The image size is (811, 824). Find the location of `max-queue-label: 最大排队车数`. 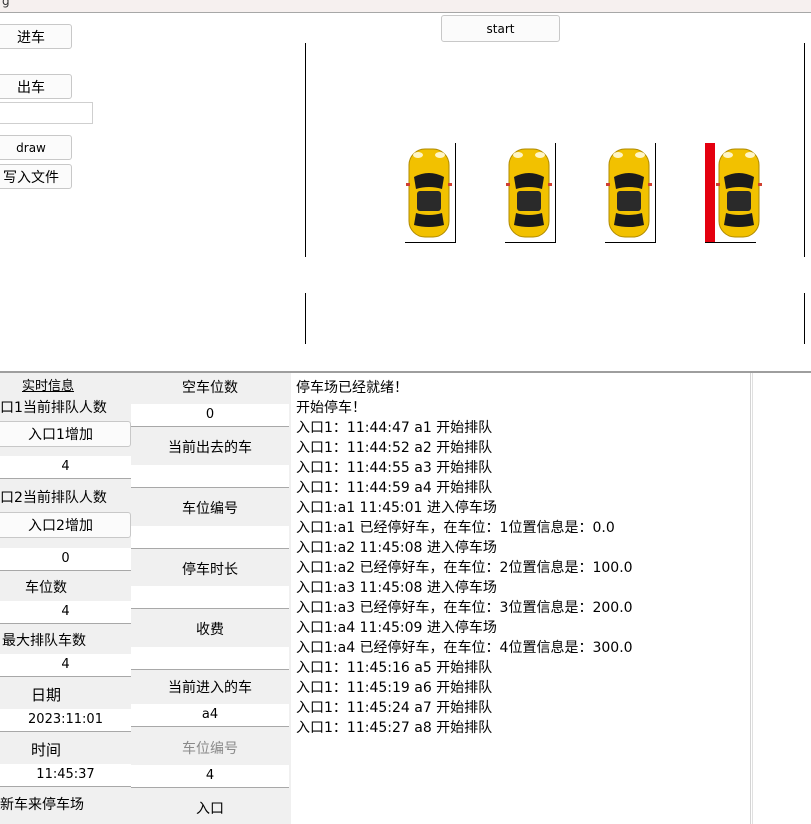

max-queue-label: 最大排队车数 is located at coordinates (44, 641).